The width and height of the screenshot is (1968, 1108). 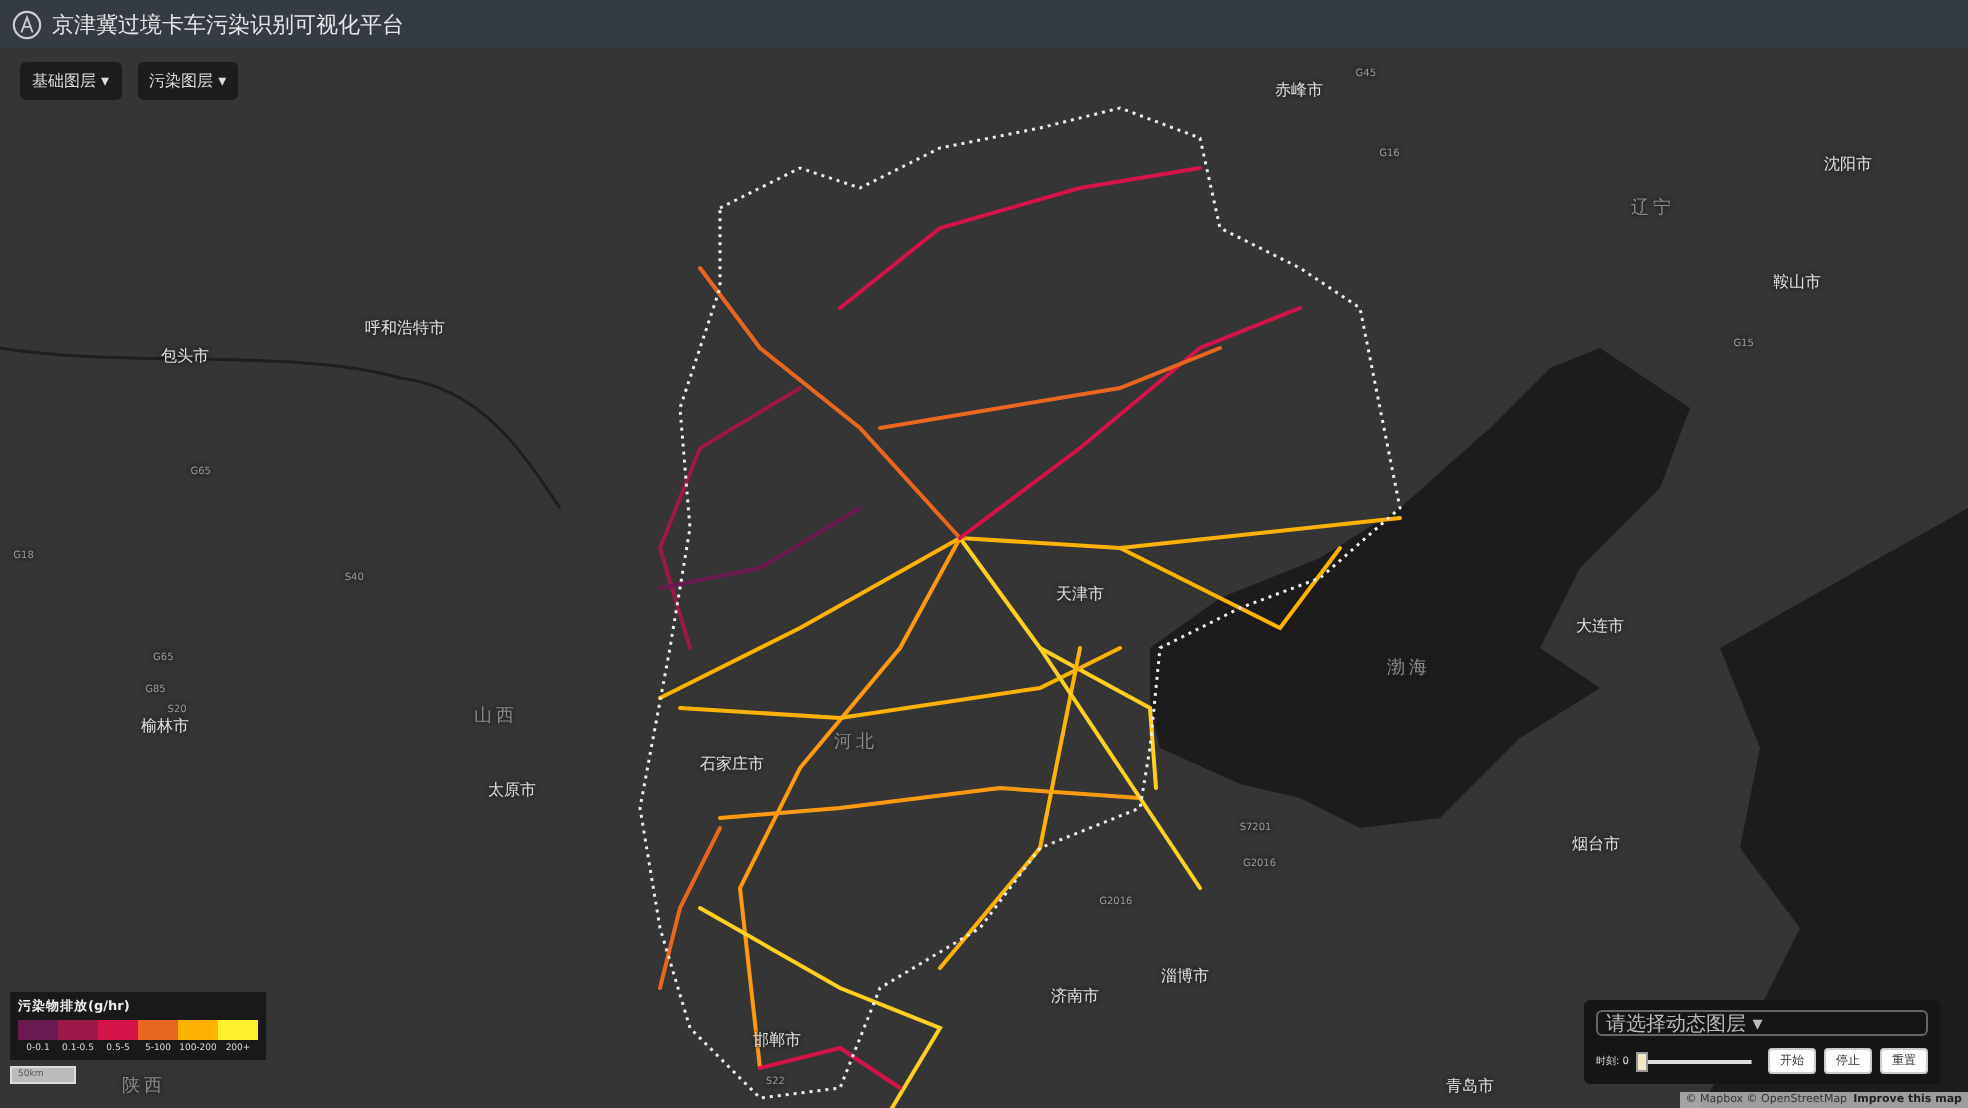 I want to click on region-label: 河北, so click(x=856, y=743).